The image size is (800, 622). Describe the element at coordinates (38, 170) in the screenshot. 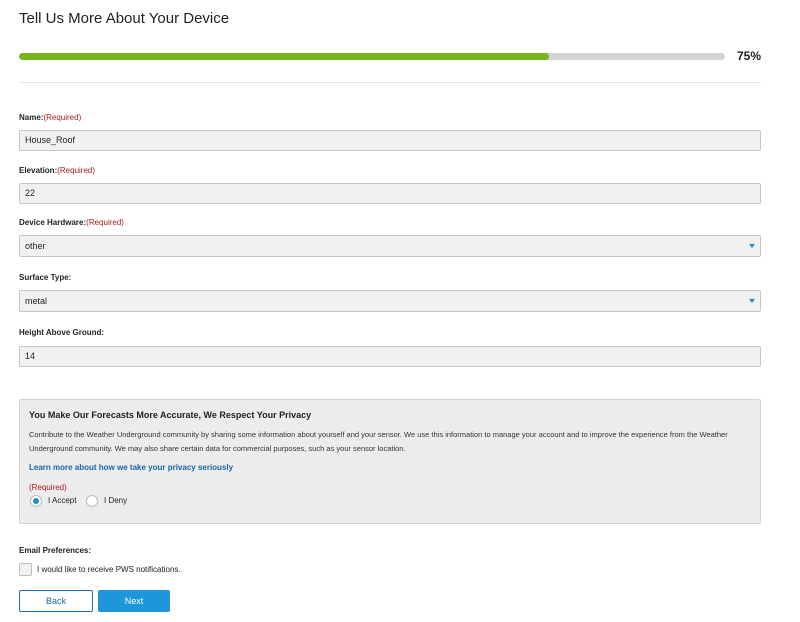

I see `elevation-label-text: Elevation:` at that location.